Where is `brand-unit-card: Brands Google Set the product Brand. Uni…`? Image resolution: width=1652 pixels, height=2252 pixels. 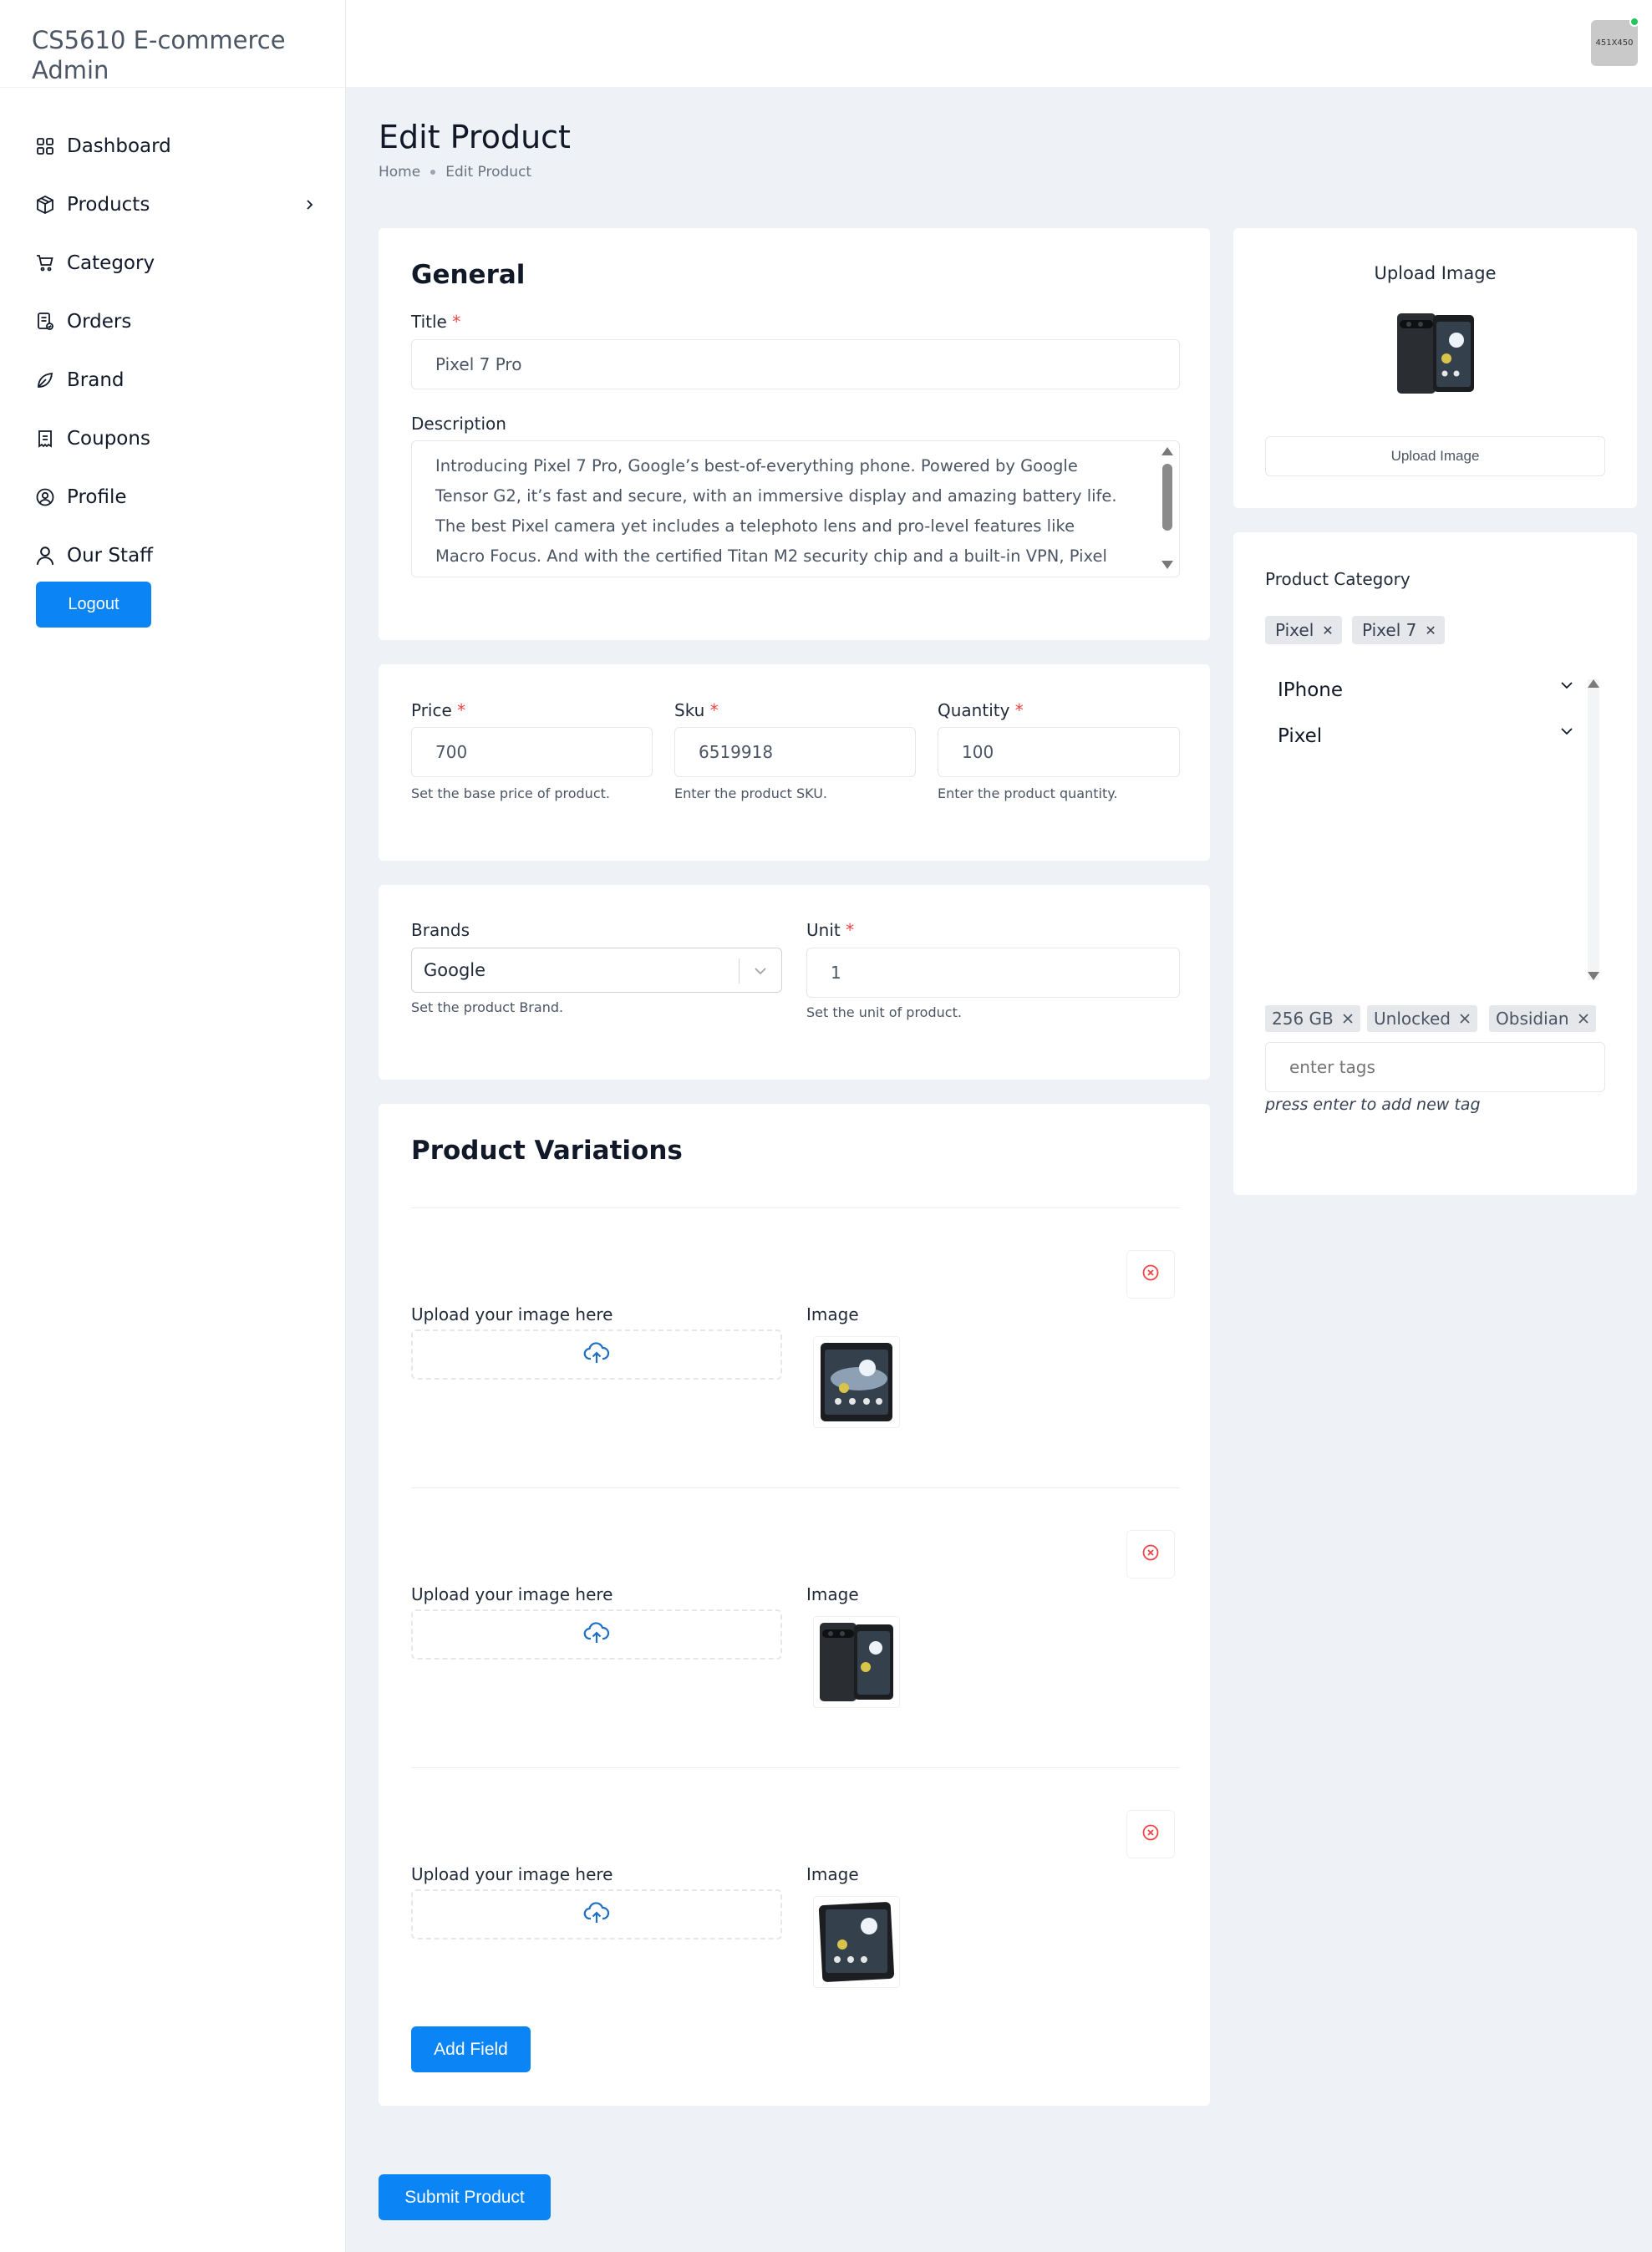 brand-unit-card: Brands Google Set the product Brand. Uni… is located at coordinates (795, 982).